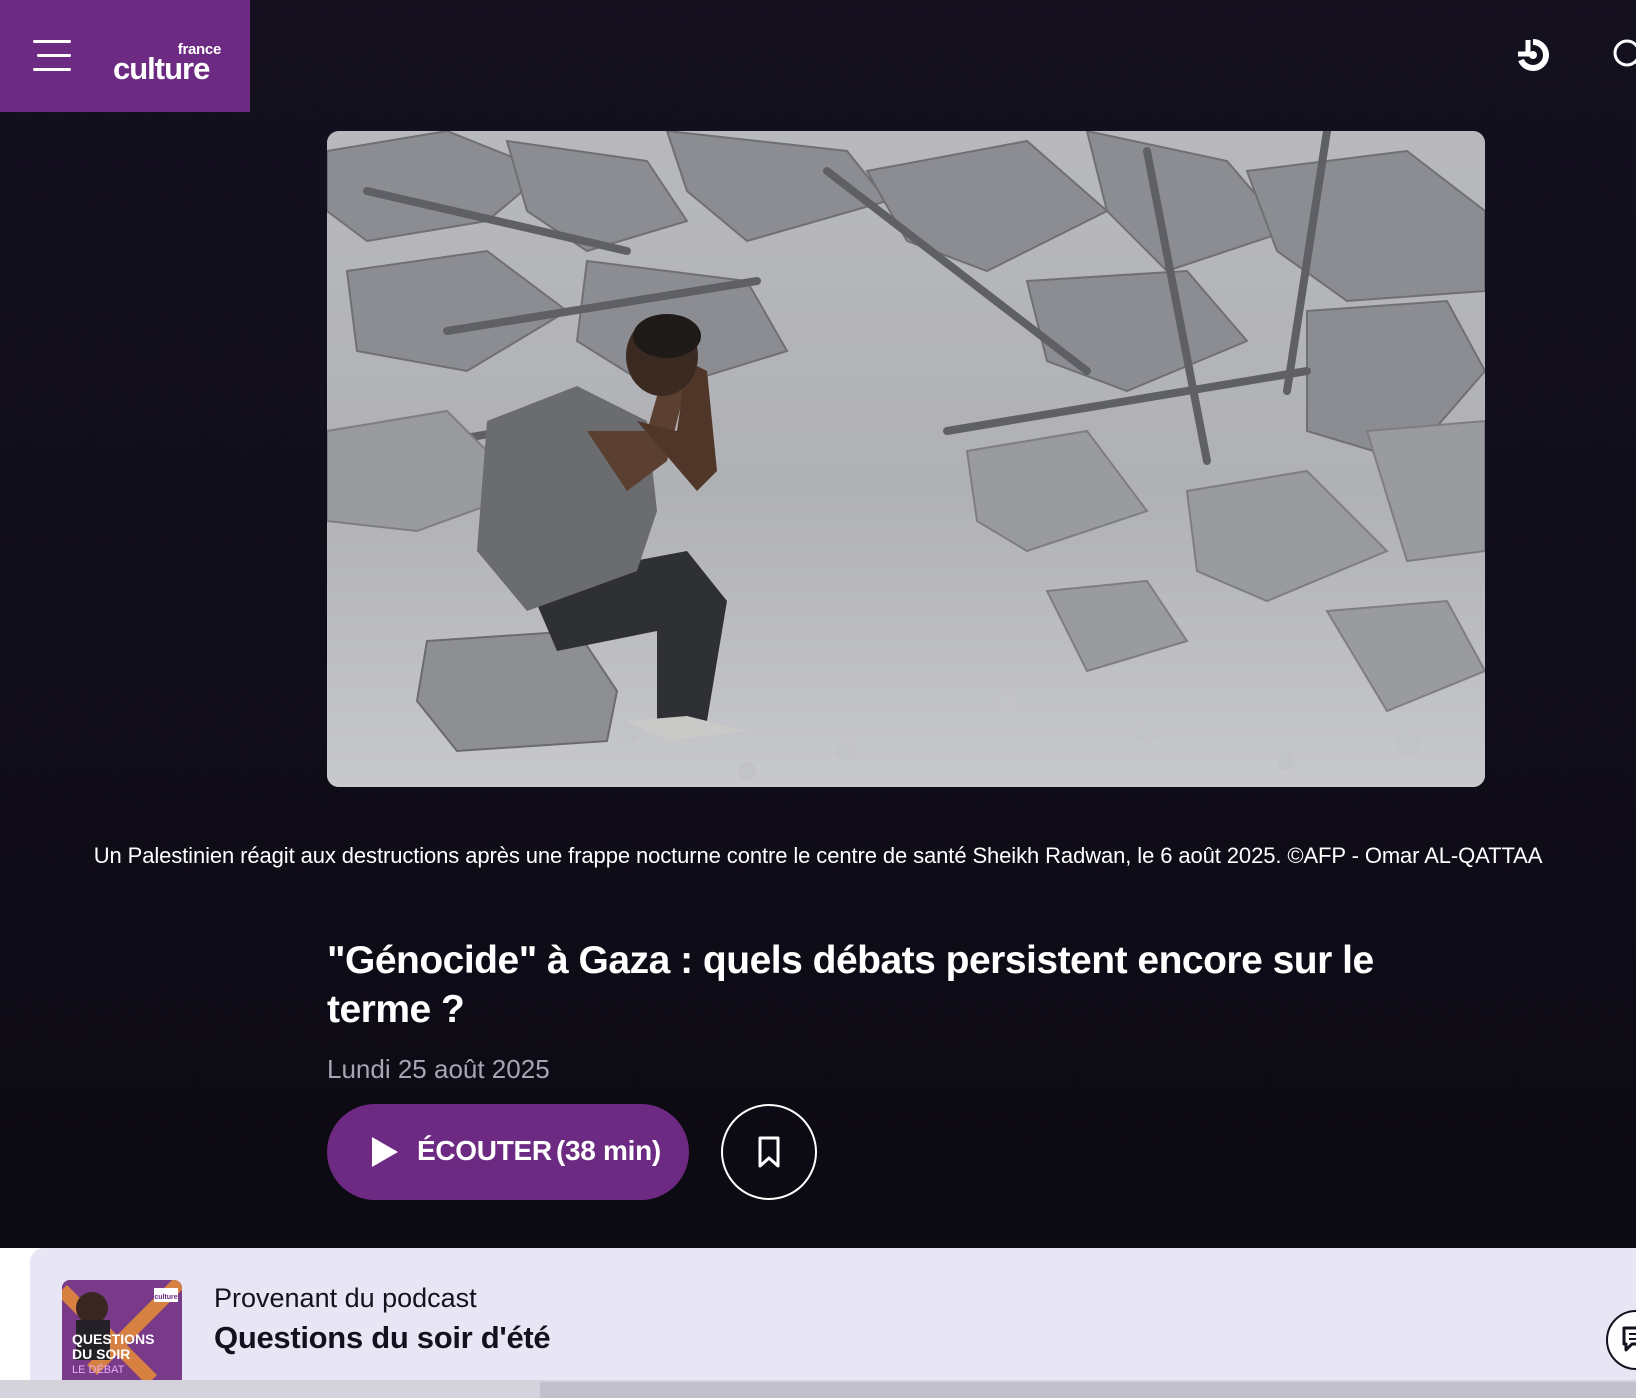 Image resolution: width=1636 pixels, height=1398 pixels. Describe the element at coordinates (1533, 55) in the screenshot. I see `live-radio-icon` at that location.